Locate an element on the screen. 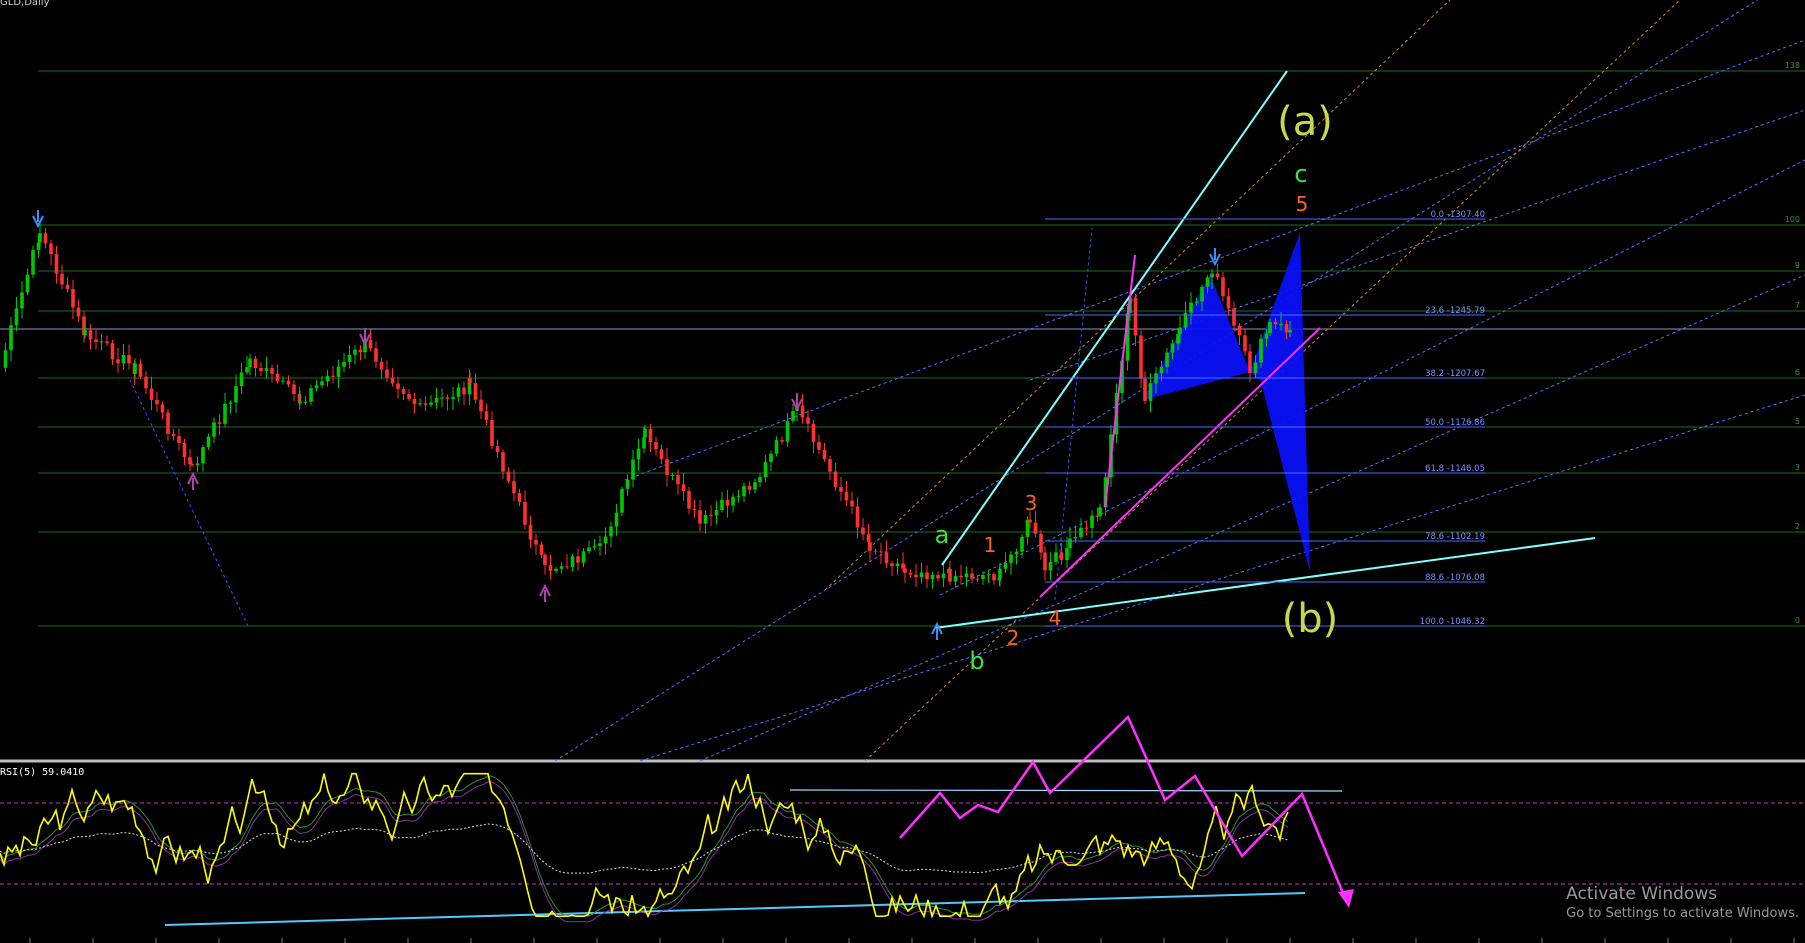 The width and height of the screenshot is (1805, 943). green-wave-label: c is located at coordinates (1300, 174).